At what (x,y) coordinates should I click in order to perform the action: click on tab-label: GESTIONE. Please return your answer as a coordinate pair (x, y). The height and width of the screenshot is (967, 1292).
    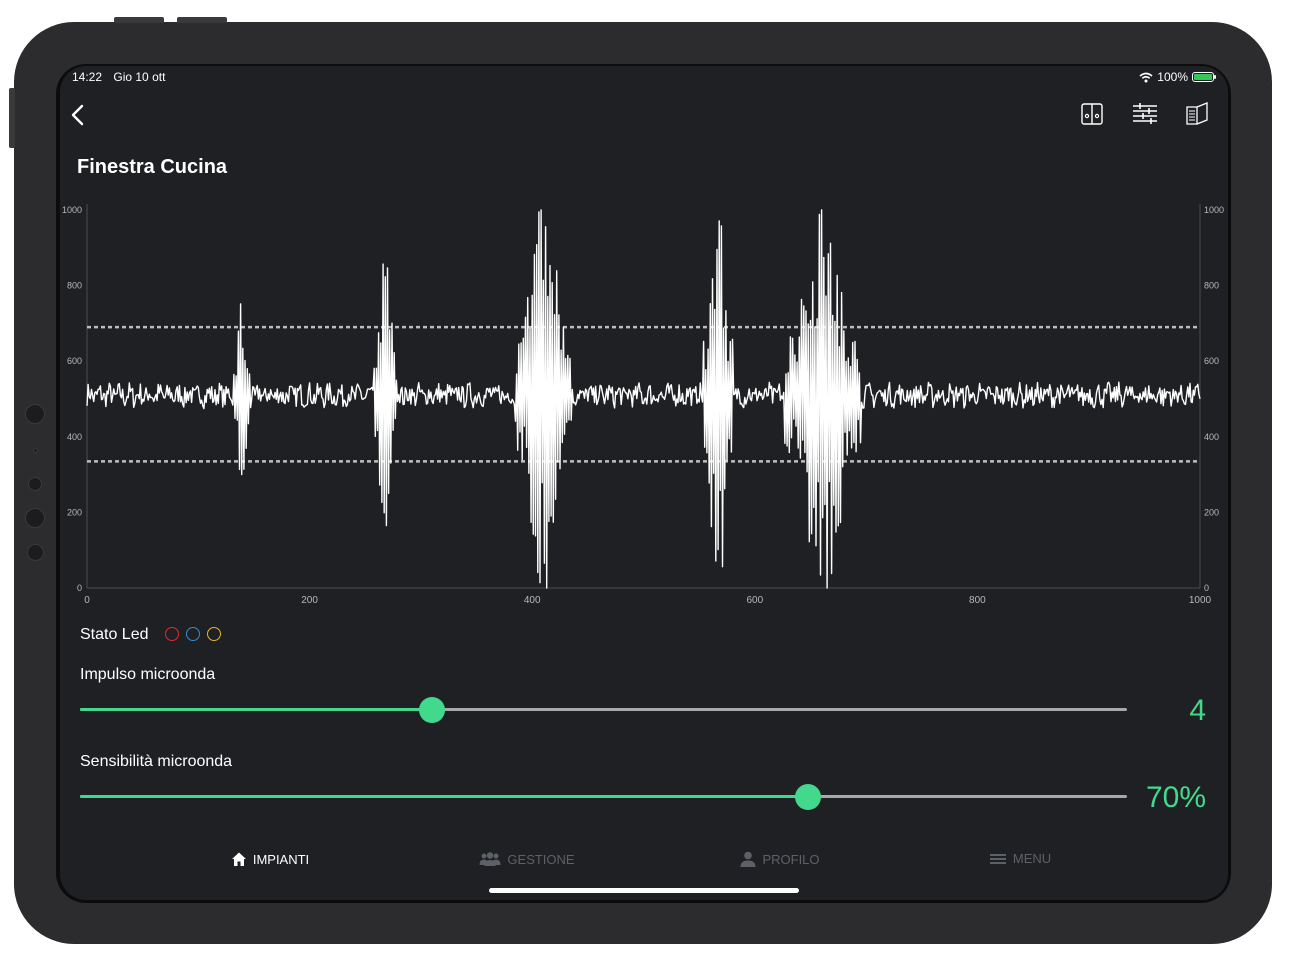
    Looking at the image, I should click on (541, 859).